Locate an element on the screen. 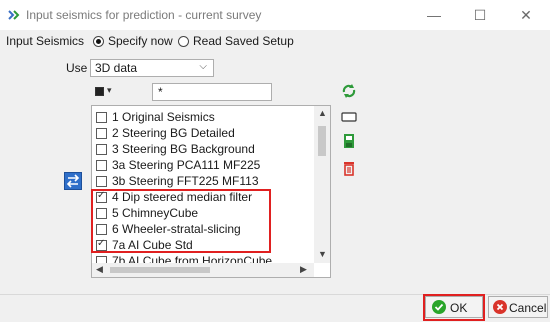  cancel-button: Cancel is located at coordinates (518, 307).